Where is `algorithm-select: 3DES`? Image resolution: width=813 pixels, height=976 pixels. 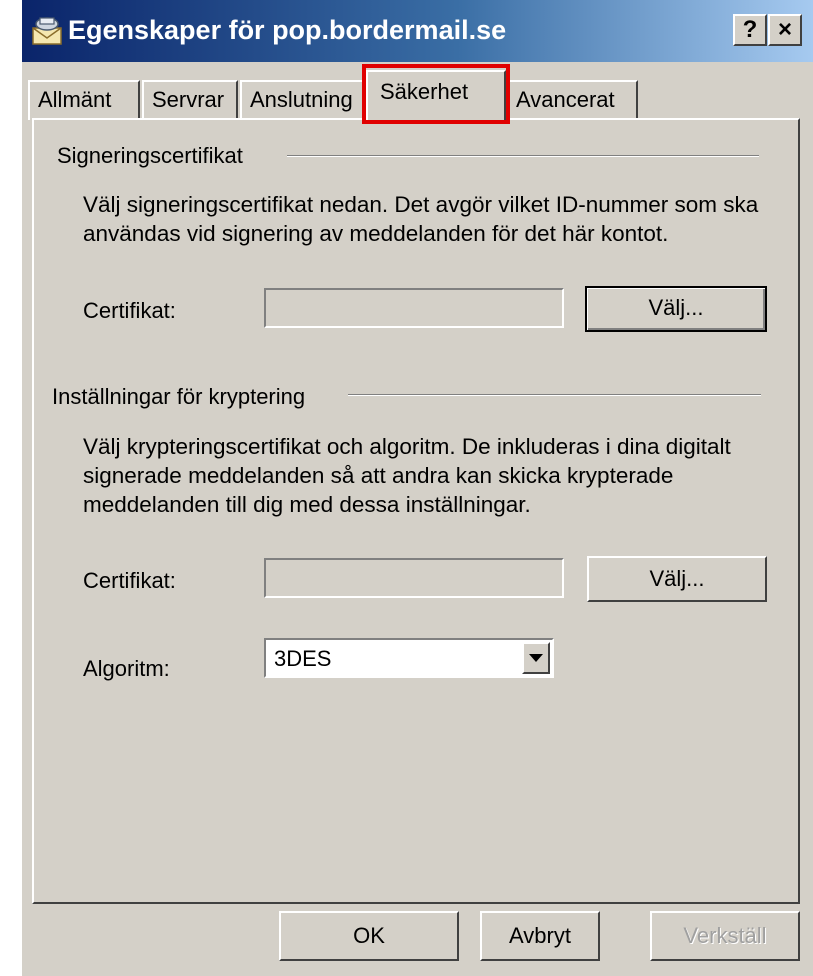 algorithm-select: 3DES is located at coordinates (409, 658).